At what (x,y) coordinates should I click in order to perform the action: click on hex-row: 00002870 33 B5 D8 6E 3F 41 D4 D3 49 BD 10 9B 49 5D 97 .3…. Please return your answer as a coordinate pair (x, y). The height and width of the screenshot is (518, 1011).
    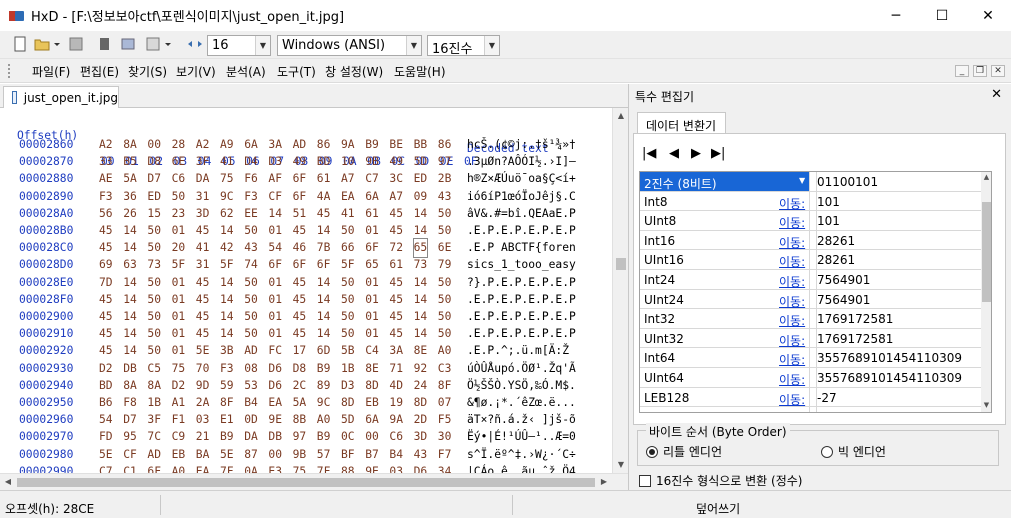
    Looking at the image, I should click on (306, 162).